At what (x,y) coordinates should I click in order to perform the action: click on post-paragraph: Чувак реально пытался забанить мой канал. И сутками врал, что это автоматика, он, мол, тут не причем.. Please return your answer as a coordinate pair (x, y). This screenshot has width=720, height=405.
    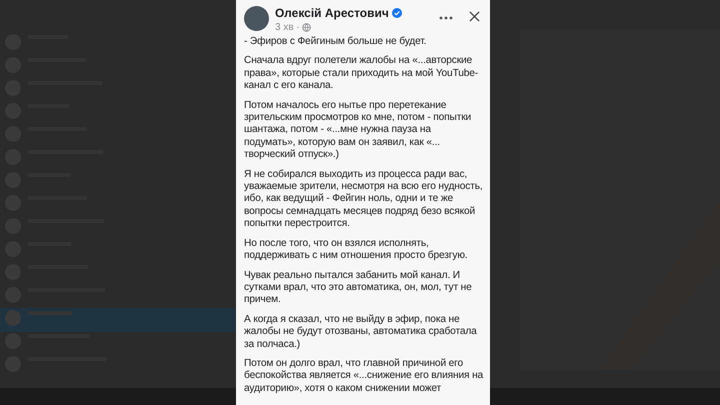
    Looking at the image, I should click on (358, 288).